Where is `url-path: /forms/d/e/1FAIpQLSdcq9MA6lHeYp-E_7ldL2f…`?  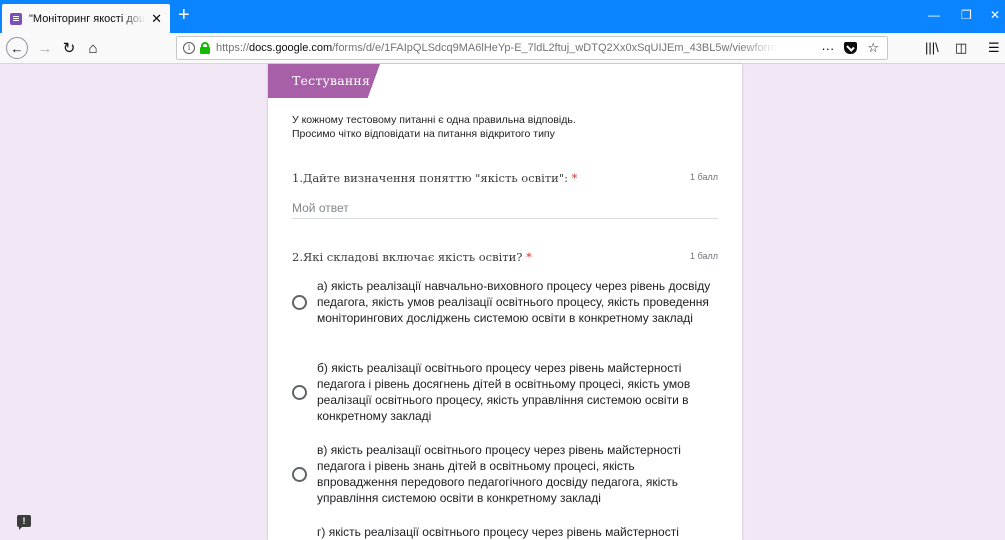
url-path: /forms/d/e/1FAIpQLSdcq9MA6lHeYp-E_7ldL2f… is located at coordinates (555, 48).